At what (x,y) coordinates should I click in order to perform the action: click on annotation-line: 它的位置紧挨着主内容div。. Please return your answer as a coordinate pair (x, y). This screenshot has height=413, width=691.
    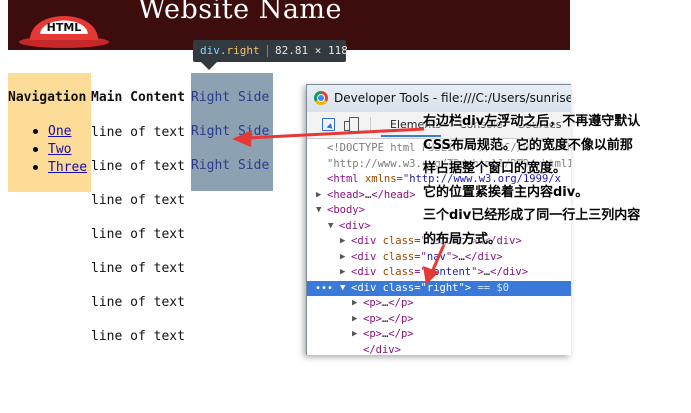
    Looking at the image, I should click on (506, 192).